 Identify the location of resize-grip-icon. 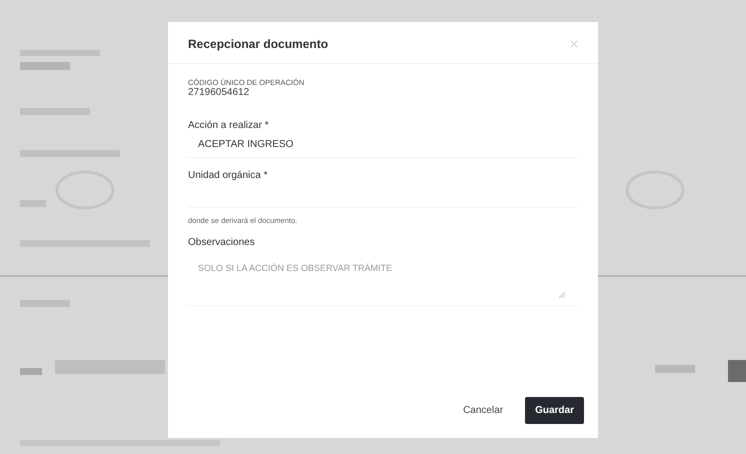
(562, 295).